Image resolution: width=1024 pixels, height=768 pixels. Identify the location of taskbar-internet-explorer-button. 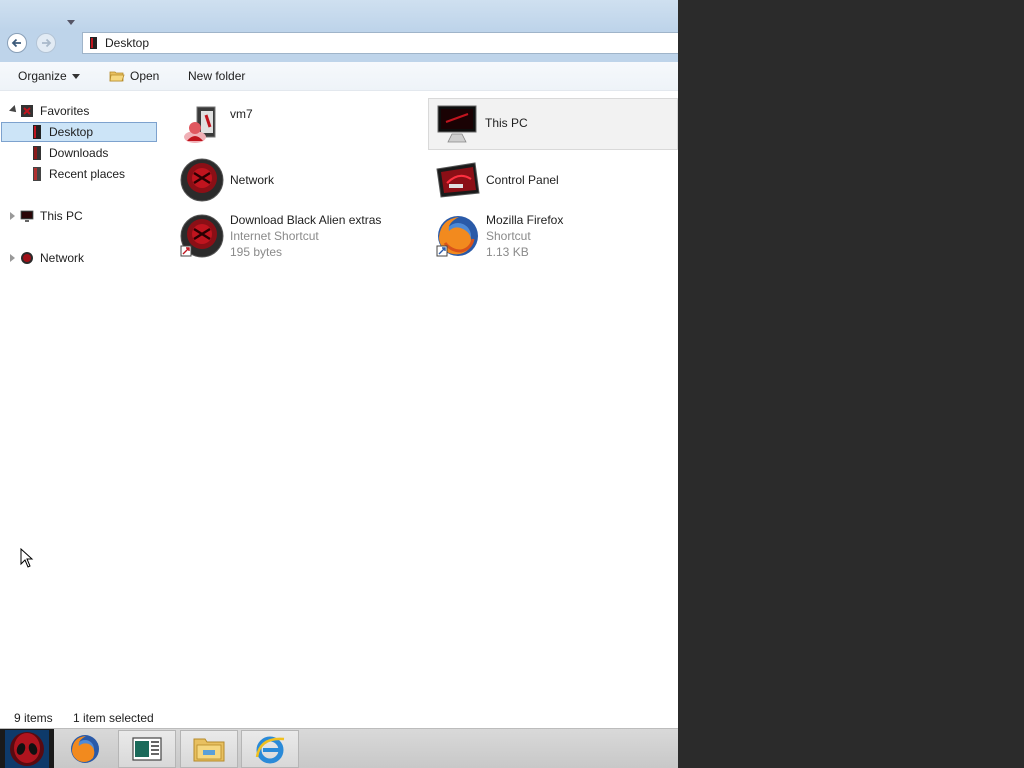
(270, 749).